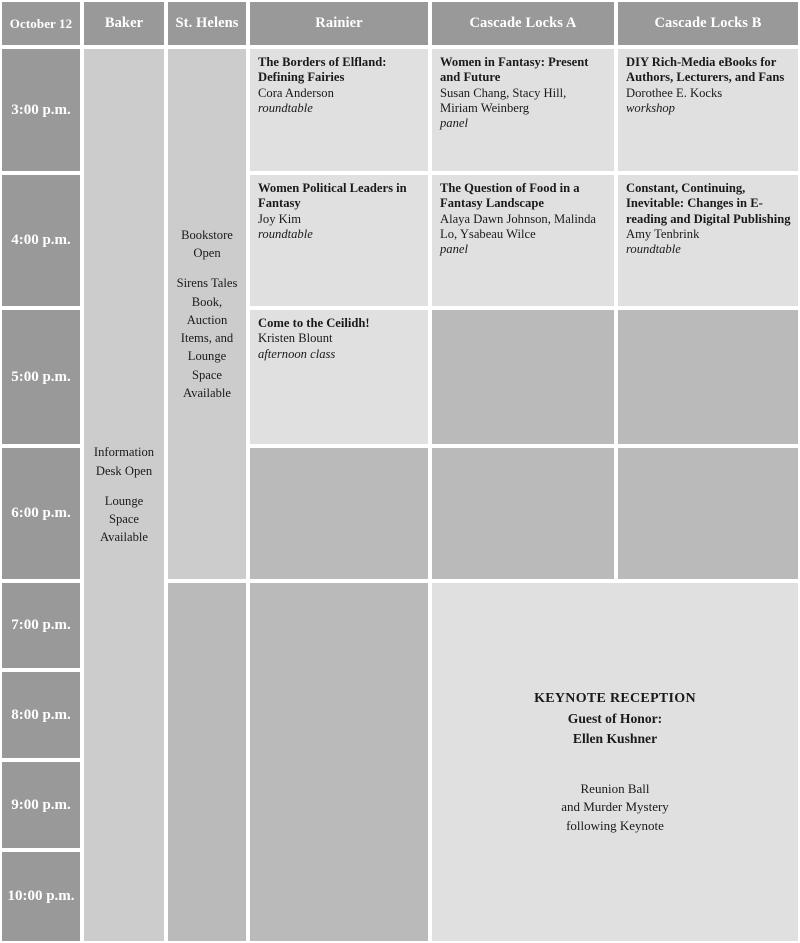  Describe the element at coordinates (41, 377) in the screenshot. I see `time-label-5pm: 5:00 p.m.` at that location.